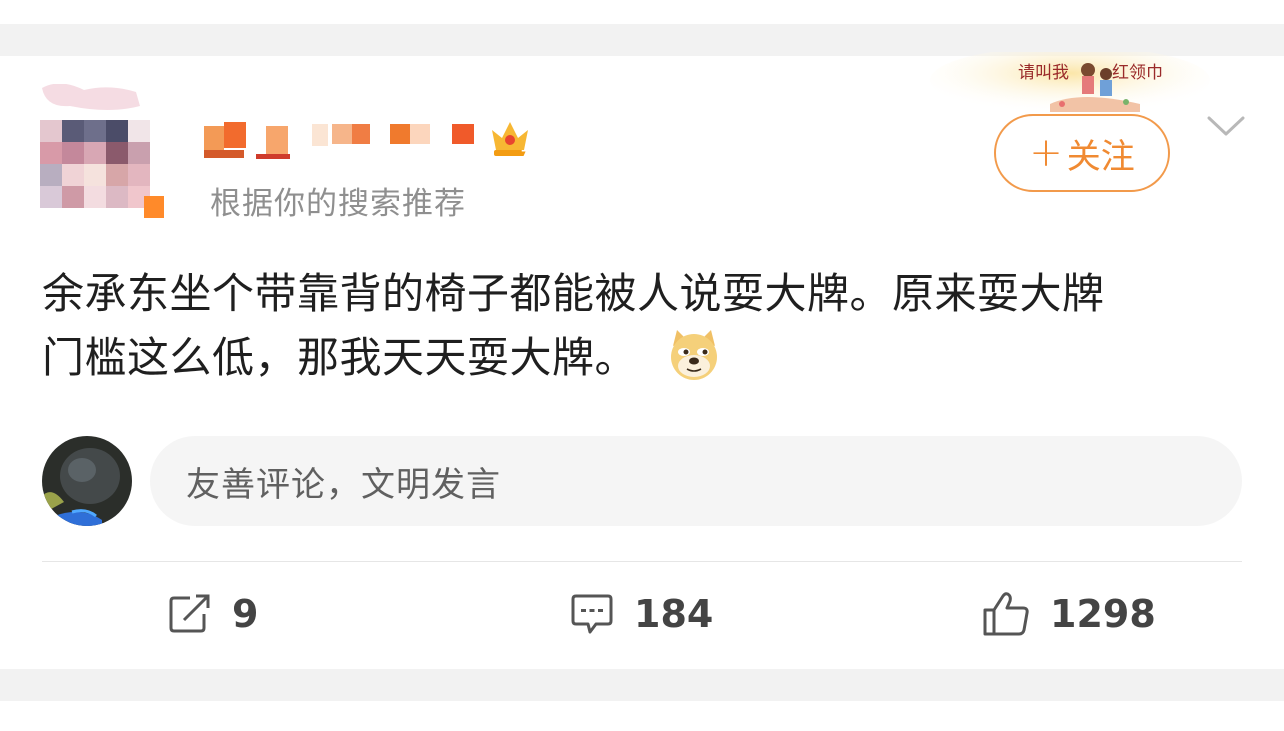 The height and width of the screenshot is (731, 1284). What do you see at coordinates (87, 481) in the screenshot?
I see `my-avatar` at bounding box center [87, 481].